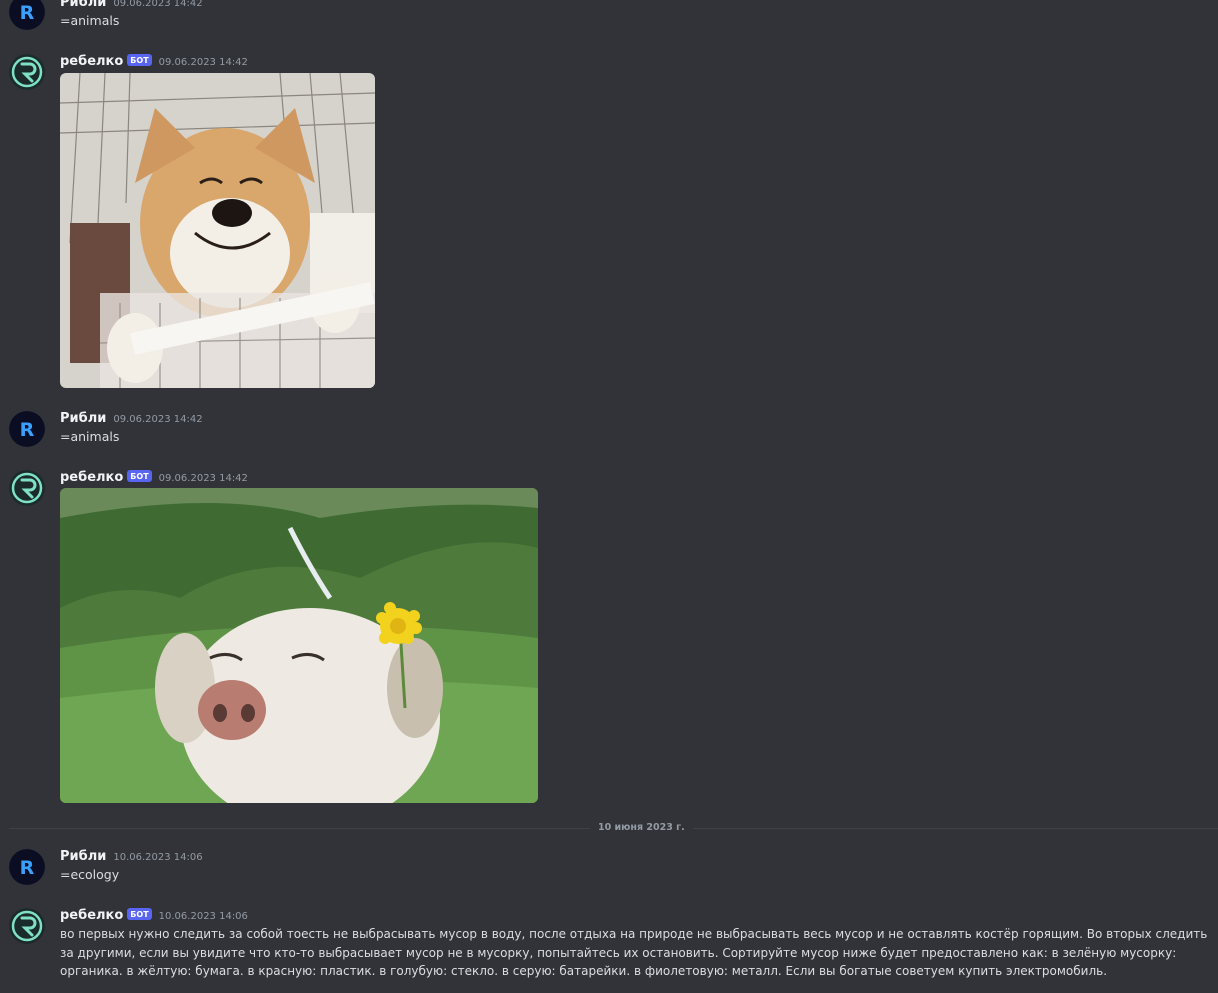 The height and width of the screenshot is (993, 1218). What do you see at coordinates (641, 828) in the screenshot?
I see `date-divider-label: 10 июня 2023 г.` at bounding box center [641, 828].